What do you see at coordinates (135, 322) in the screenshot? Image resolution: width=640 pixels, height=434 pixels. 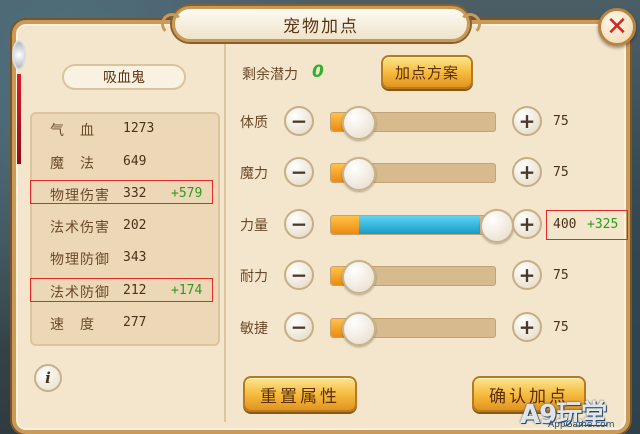 I see `stat-value: 277` at bounding box center [135, 322].